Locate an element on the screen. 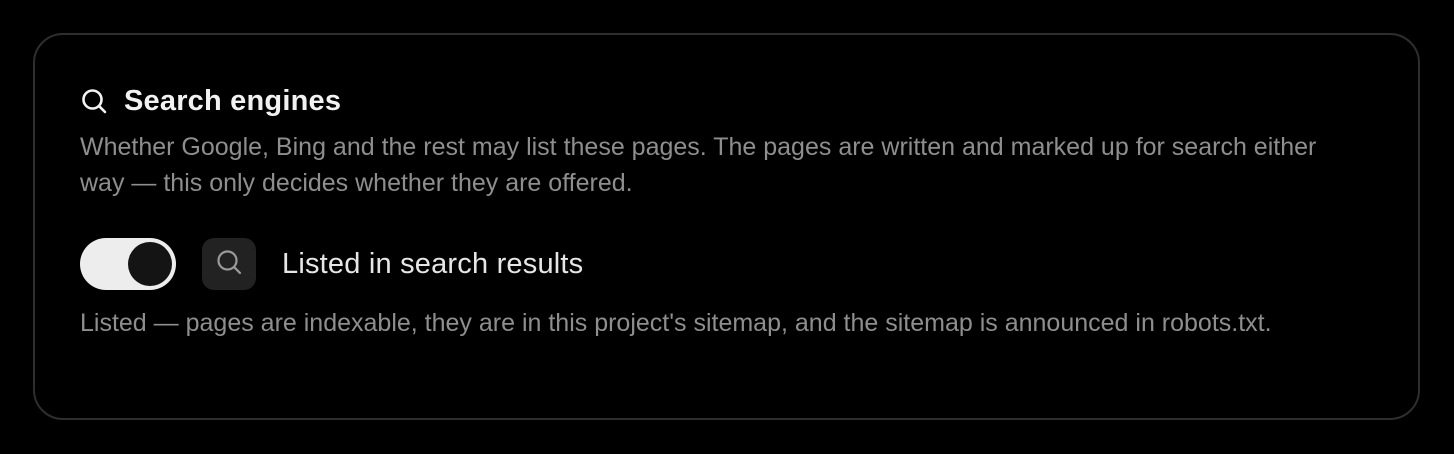 This screenshot has height=454, width=1454. toggle-knob is located at coordinates (150, 264).